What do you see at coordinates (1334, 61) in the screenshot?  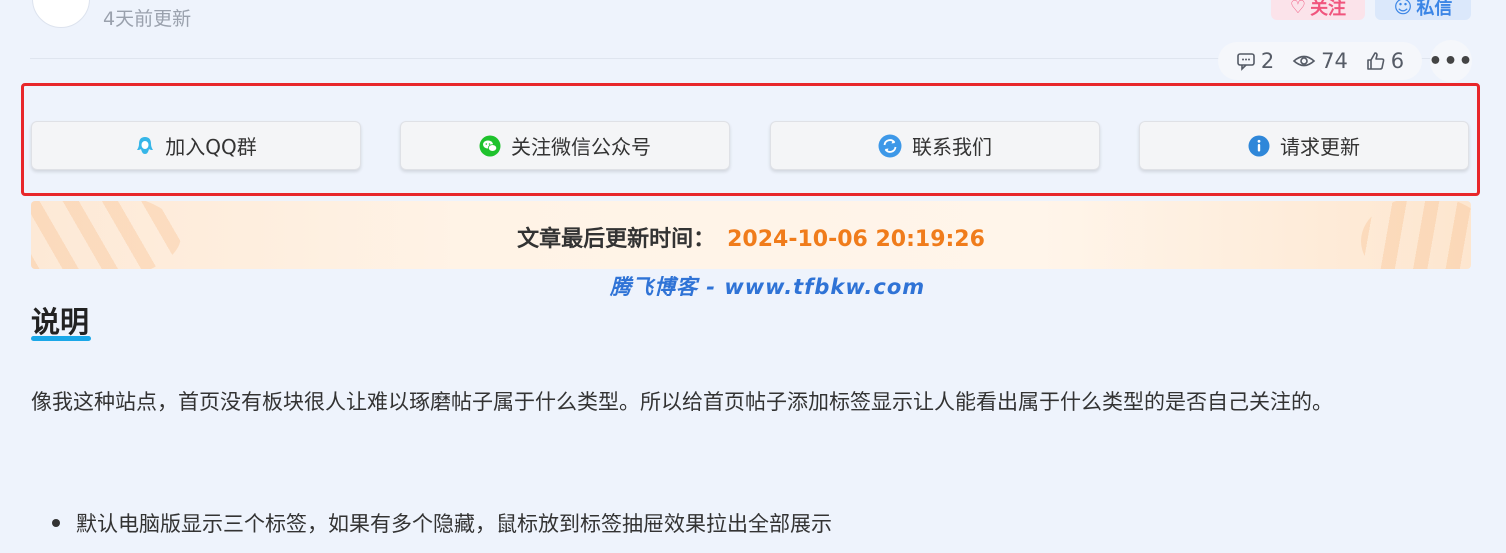 I see `view-count-value: 74` at bounding box center [1334, 61].